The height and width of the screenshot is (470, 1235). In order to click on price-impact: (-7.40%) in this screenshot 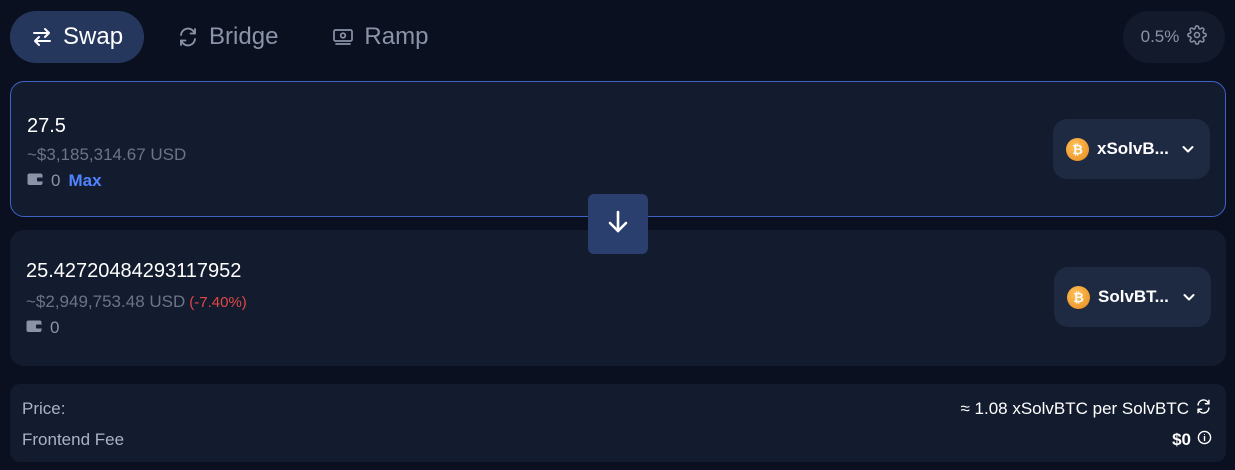, I will do `click(218, 302)`.